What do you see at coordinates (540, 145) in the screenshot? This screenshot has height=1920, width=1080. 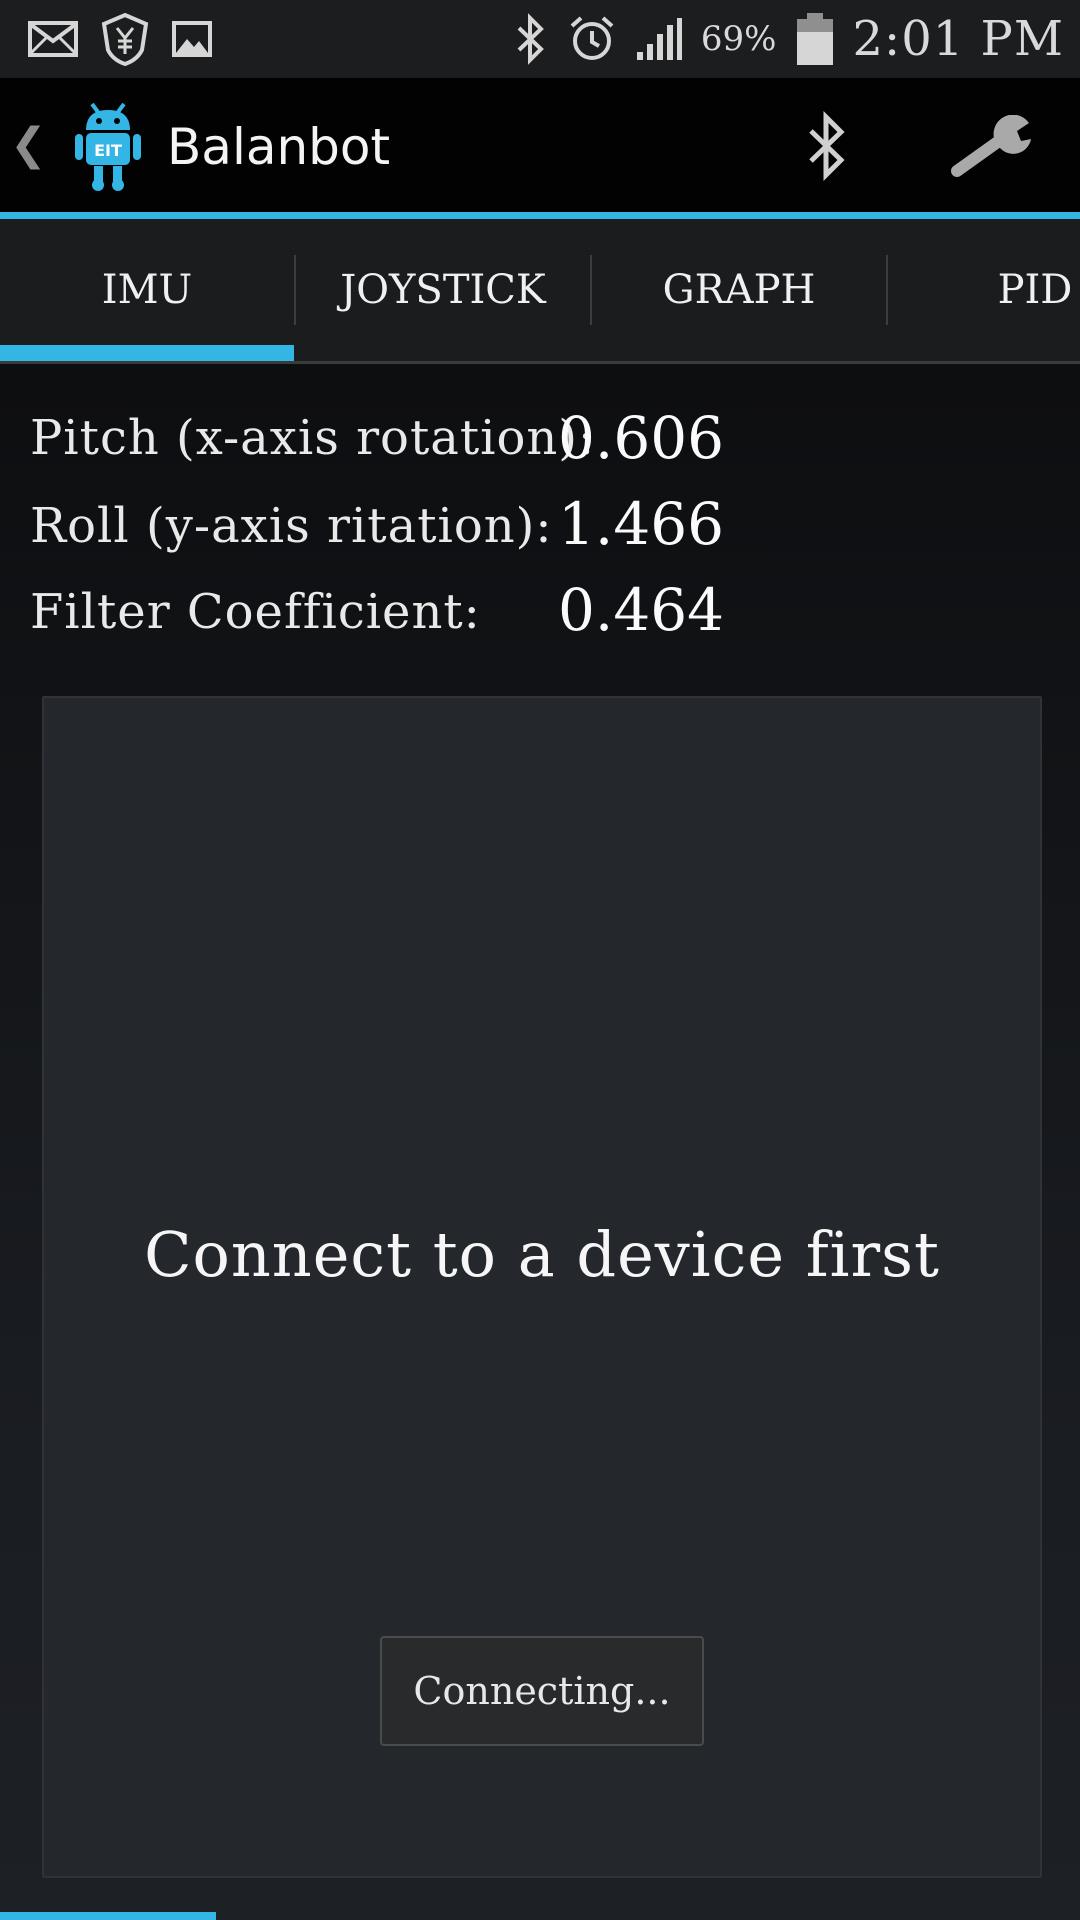 I see `action-bar: ❮ EIT Balanbot` at bounding box center [540, 145].